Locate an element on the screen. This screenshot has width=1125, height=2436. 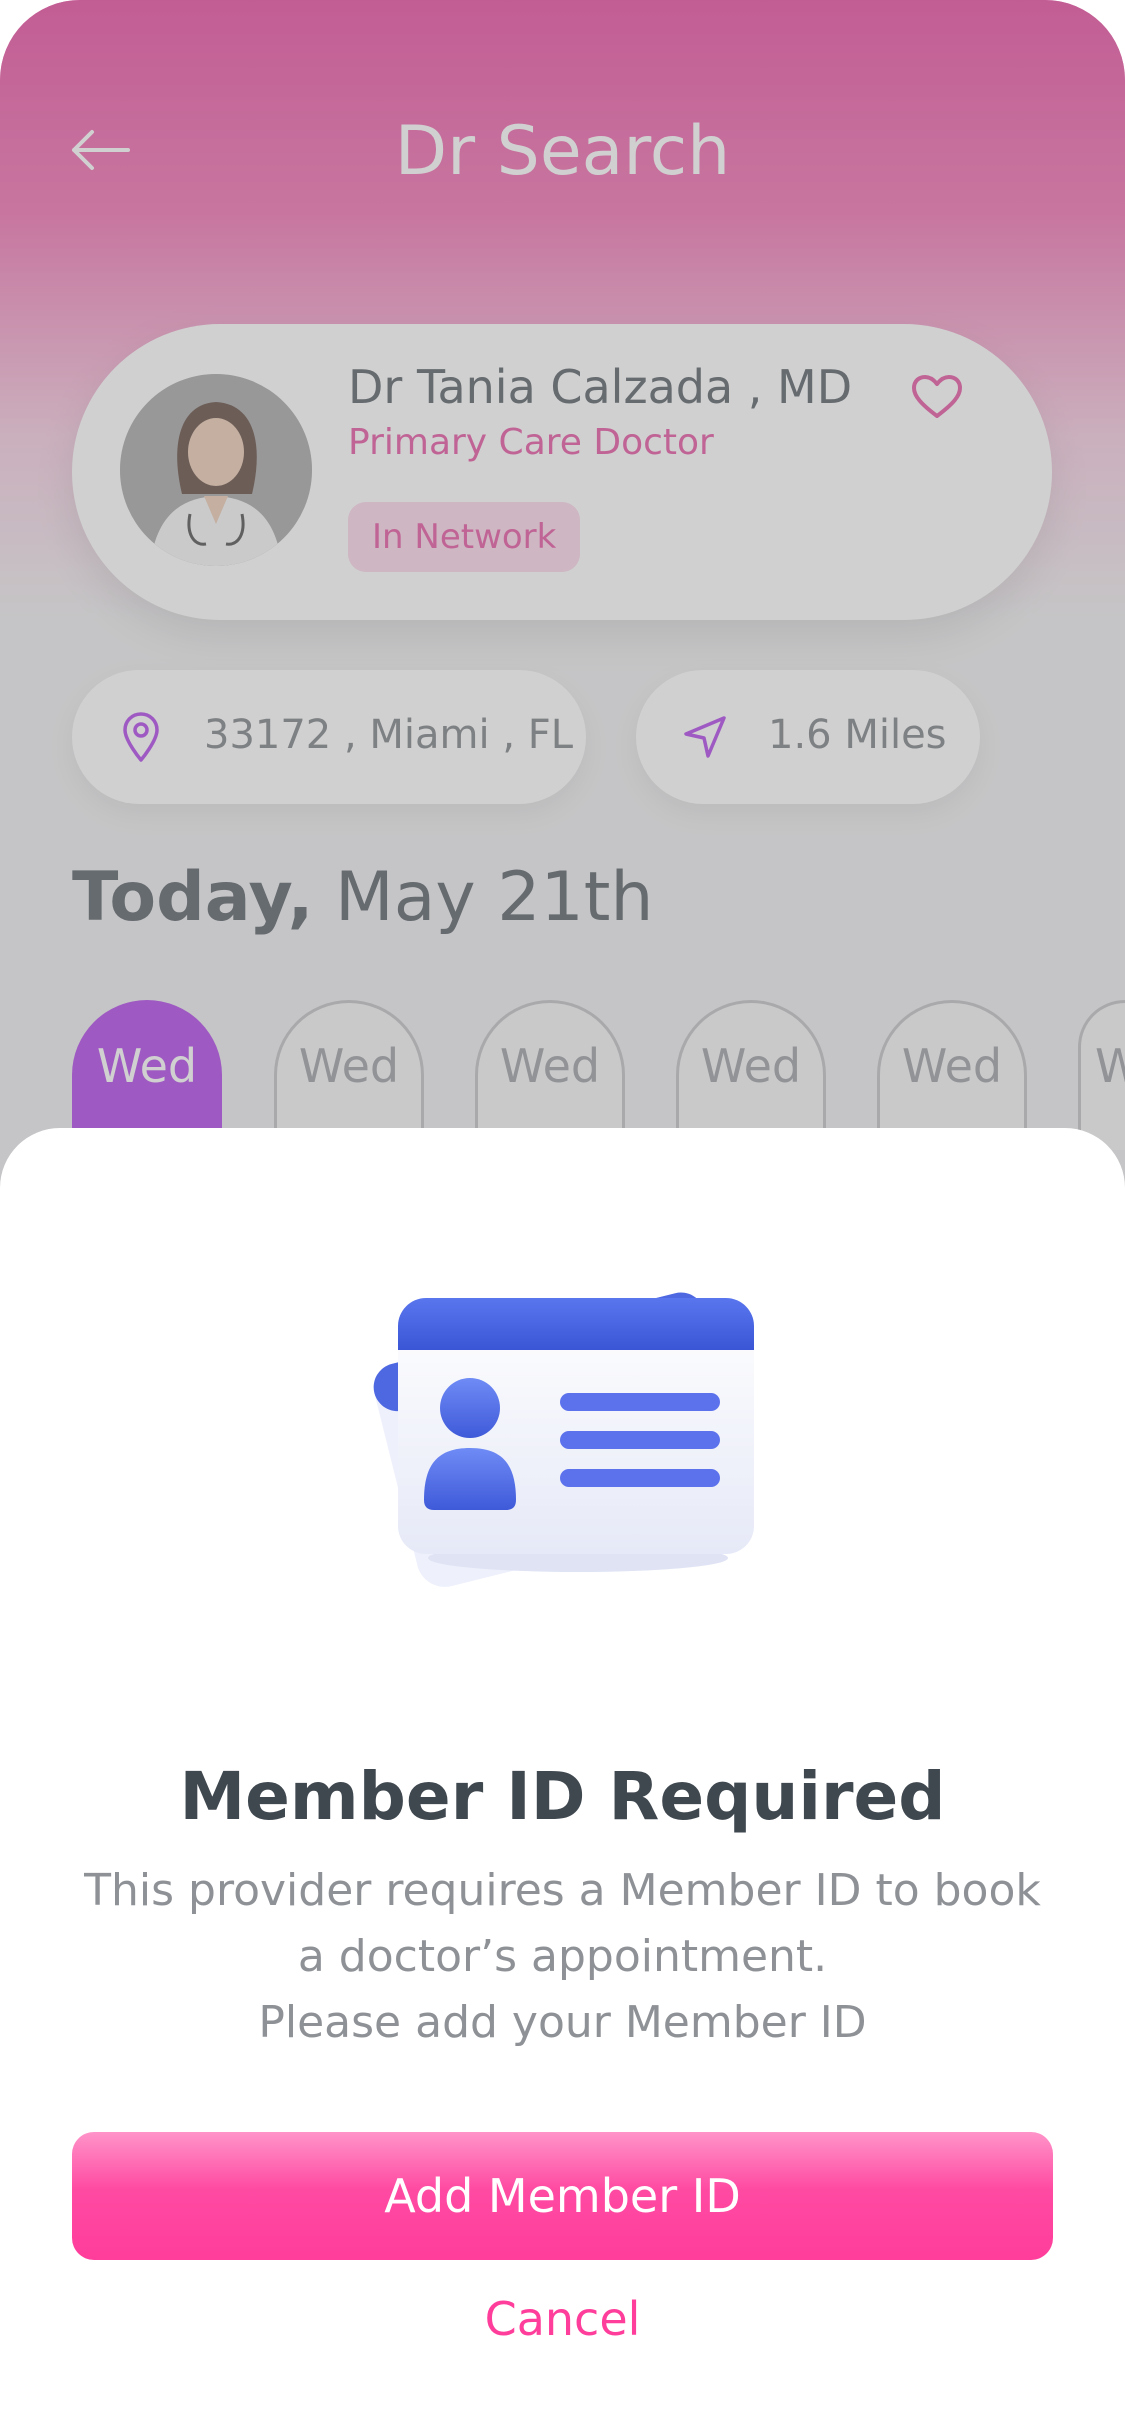
modal-message-line: a doctor’s appointment. is located at coordinates (562, 1956).